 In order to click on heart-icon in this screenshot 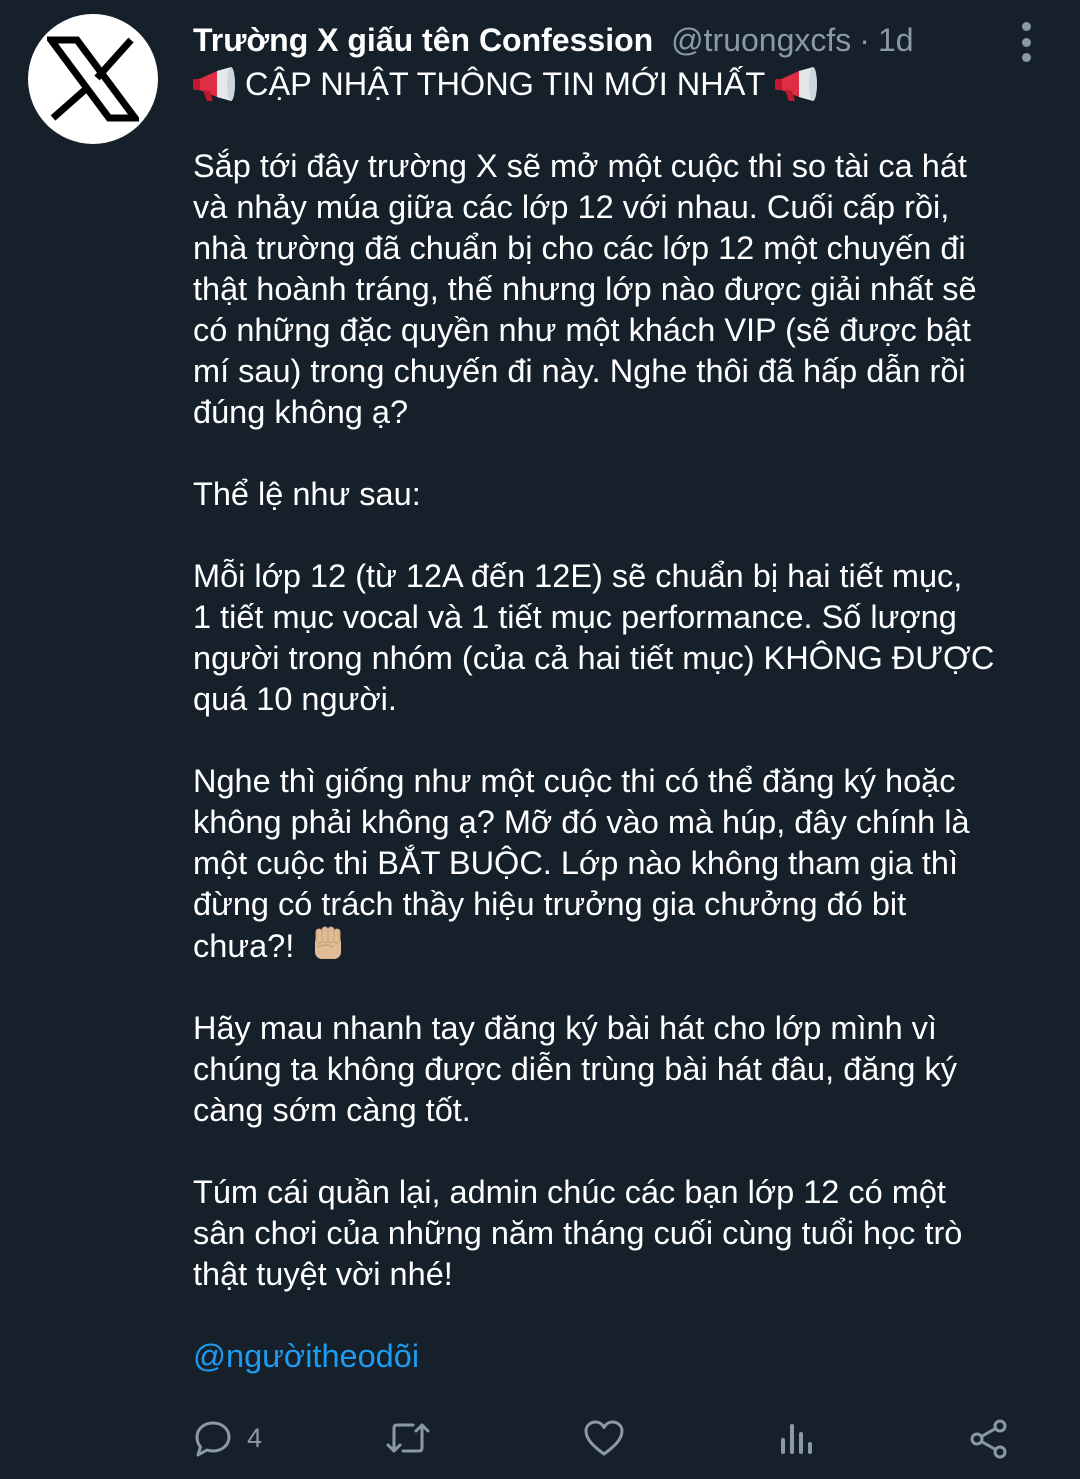, I will do `click(604, 1438)`.